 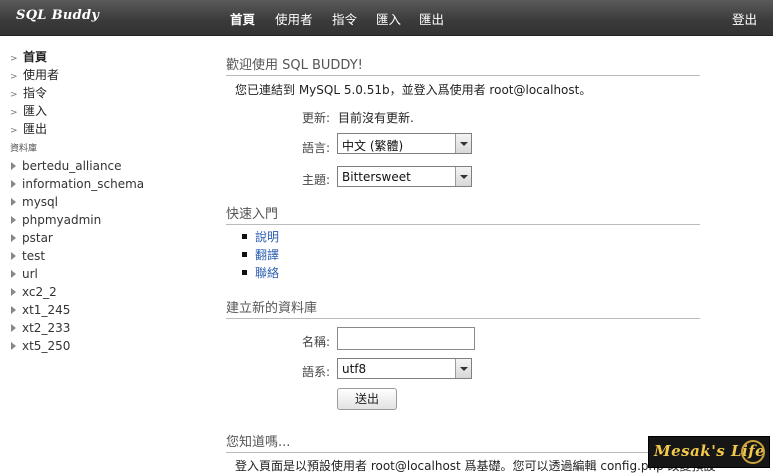 What do you see at coordinates (709, 452) in the screenshot?
I see `watermark-logo: Mesak's Life` at bounding box center [709, 452].